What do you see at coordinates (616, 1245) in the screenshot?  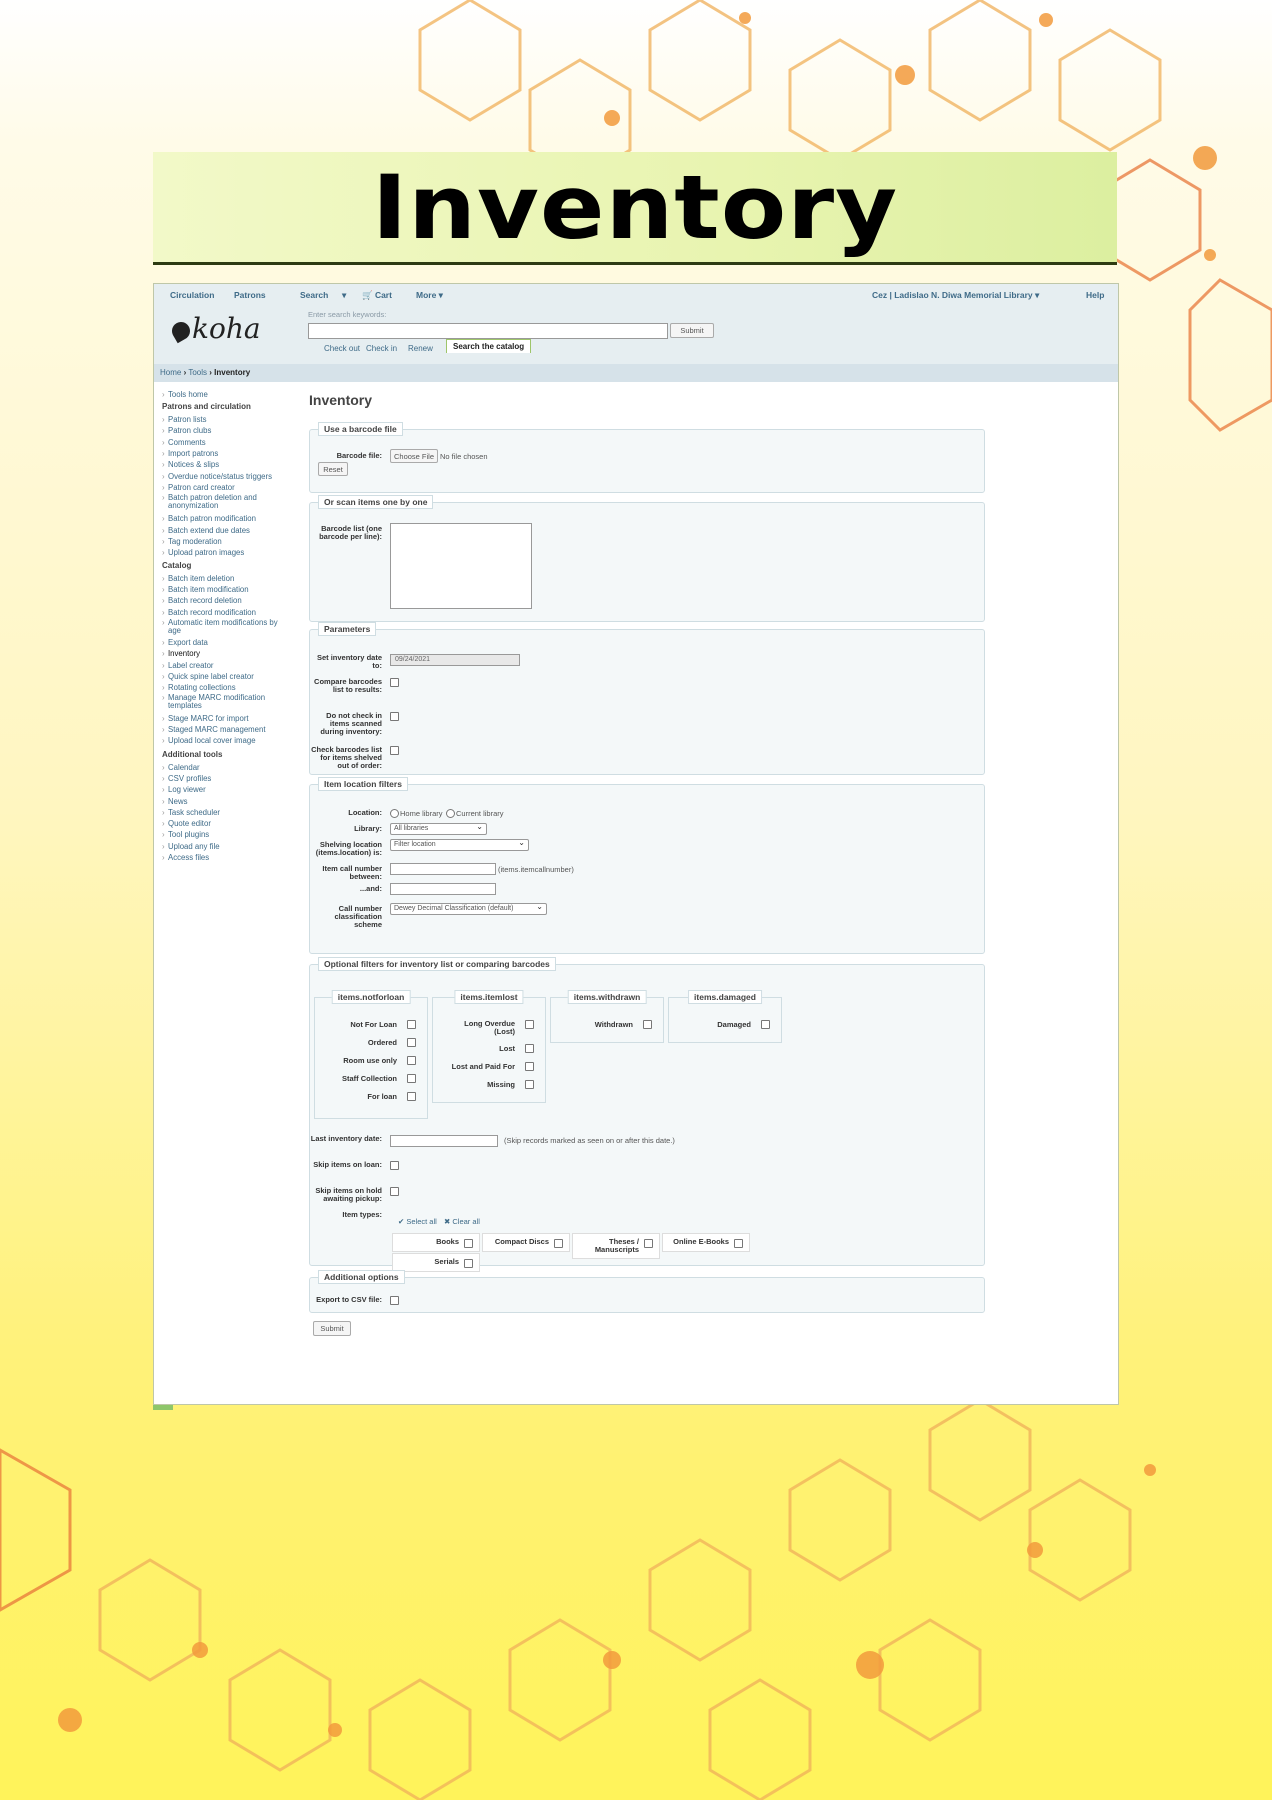 I see `type-label: Theses / Manuscripts` at bounding box center [616, 1245].